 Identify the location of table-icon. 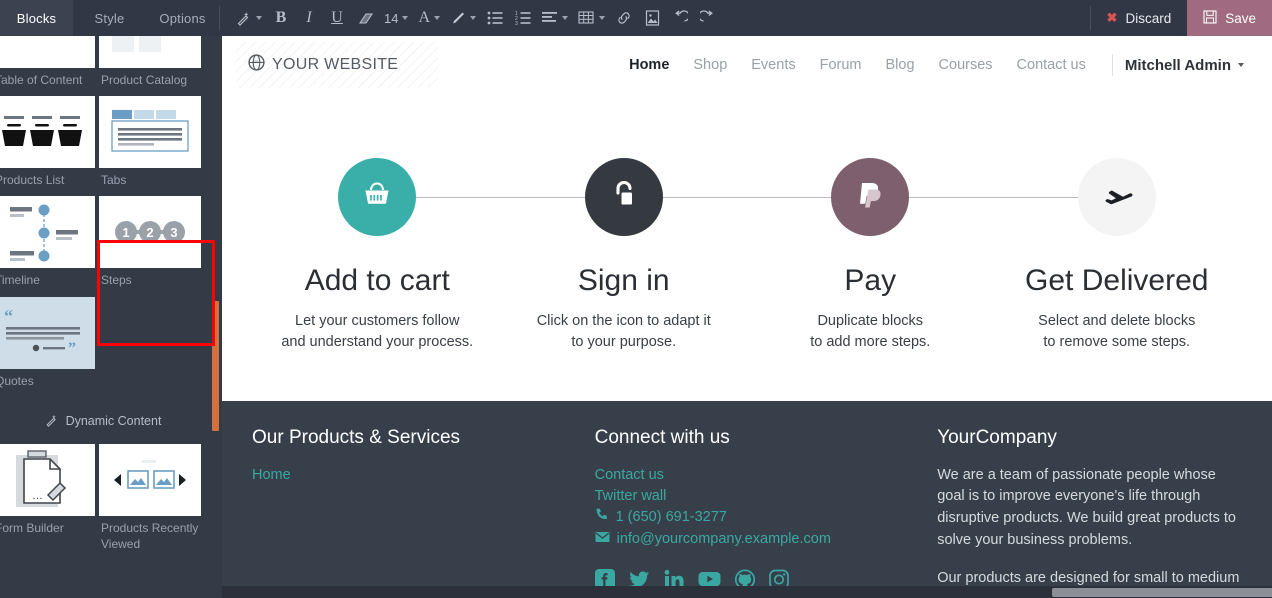
(591, 18).